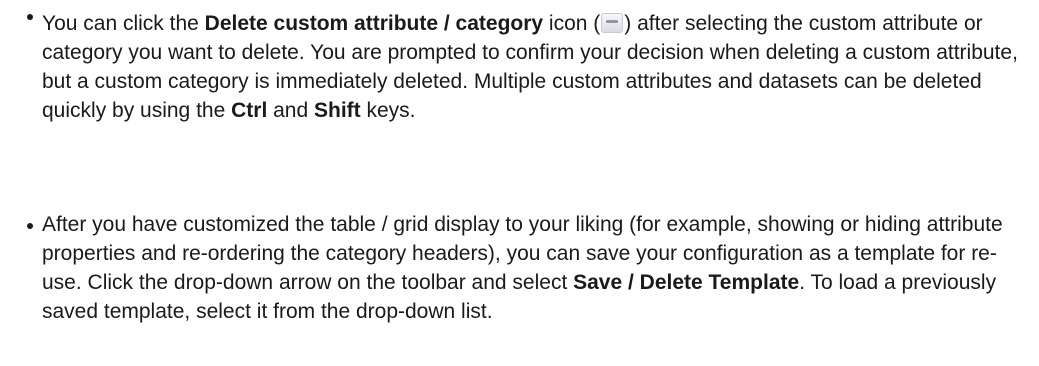 This screenshot has width=1039, height=366. I want to click on bullet2-bold-save-delete-template: Save / Delete Template, so click(686, 282).